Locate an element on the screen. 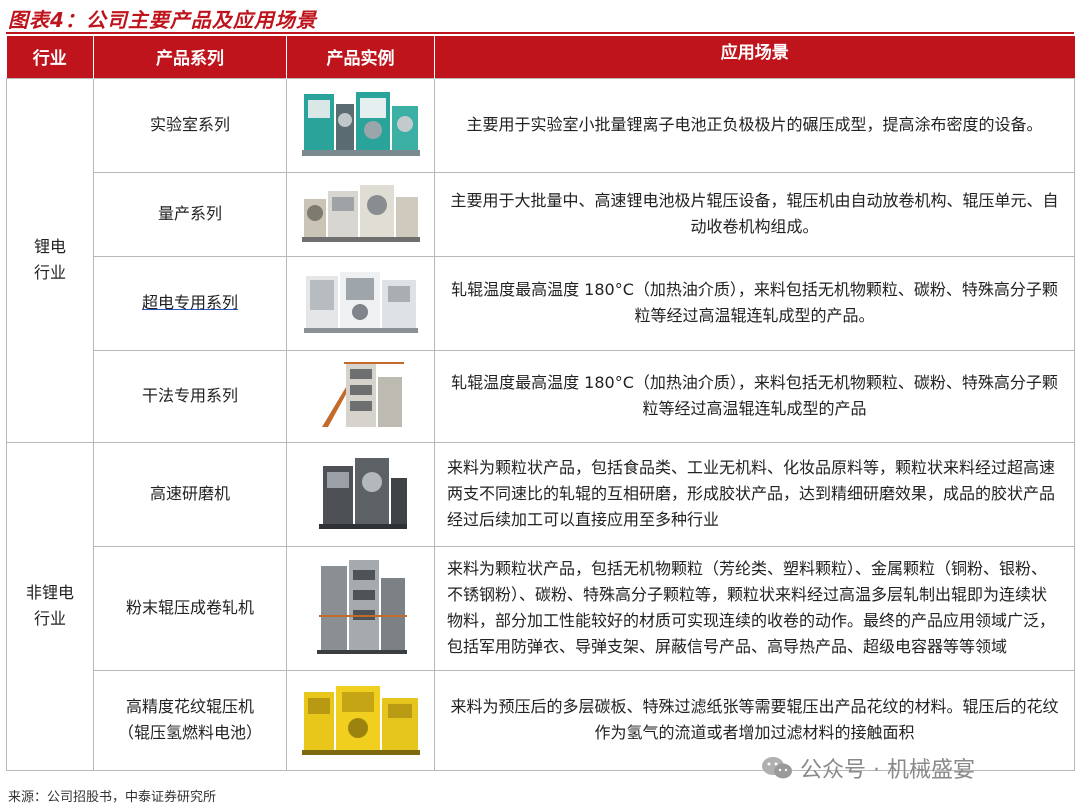 Image resolution: width=1080 pixels, height=810 pixels. header-row: 行业 产品系列 产品实例 应用场景 is located at coordinates (540, 57).